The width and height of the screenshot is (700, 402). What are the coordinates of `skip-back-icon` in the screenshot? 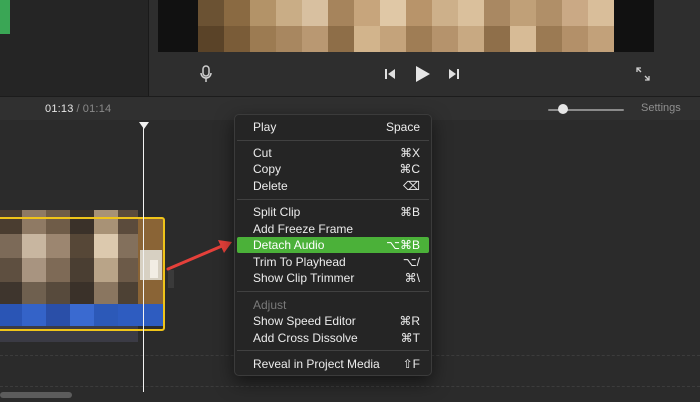 It's located at (390, 74).